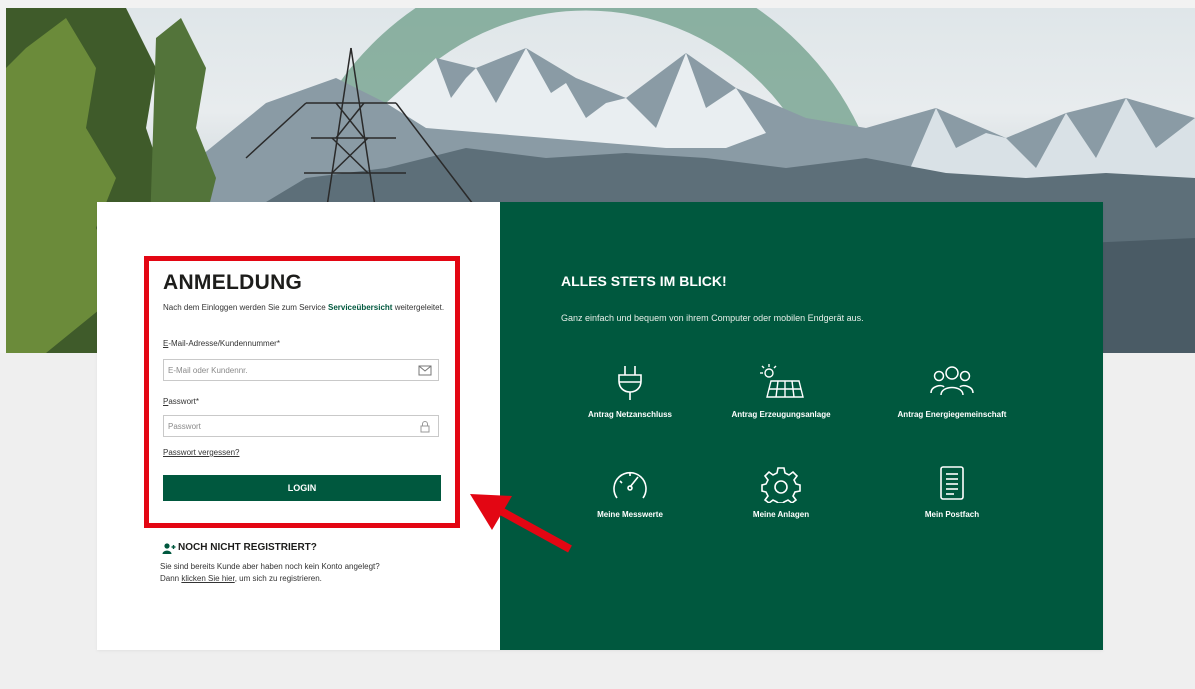 The width and height of the screenshot is (1195, 689). I want to click on gear-icon, so click(781, 485).